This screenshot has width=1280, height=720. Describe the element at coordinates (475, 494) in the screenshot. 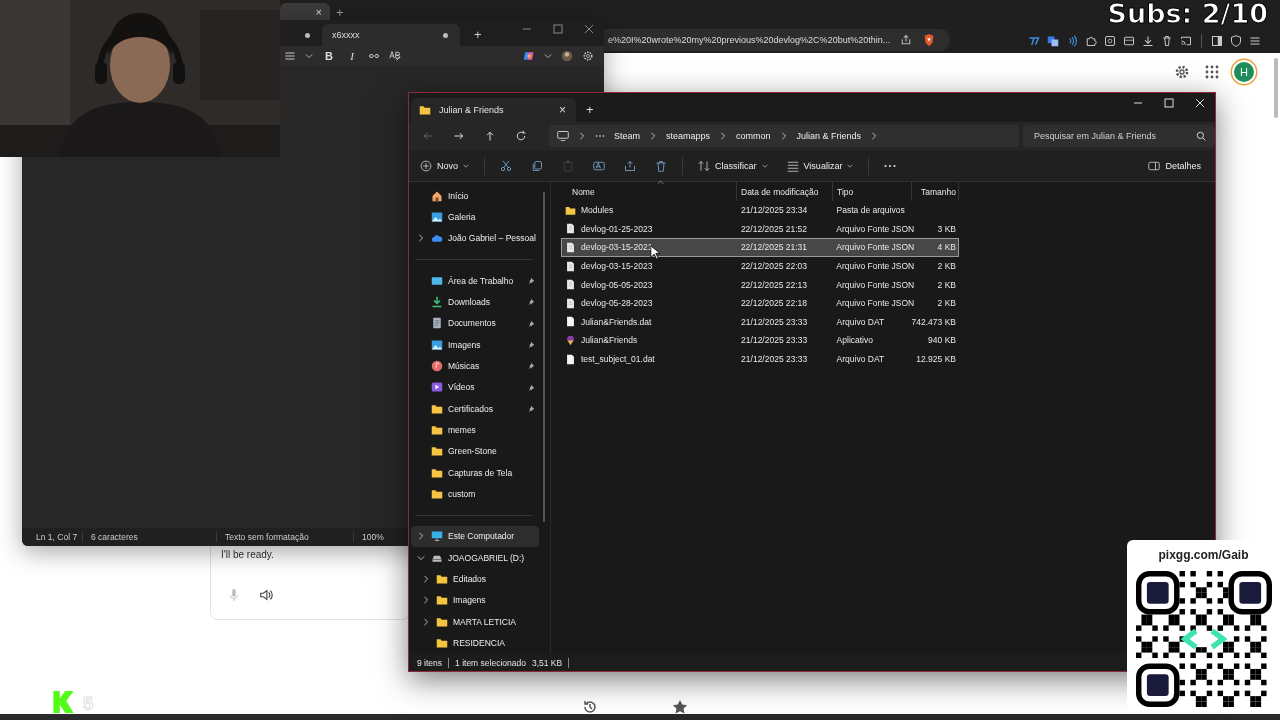

I see `sidebar-item: custom` at that location.